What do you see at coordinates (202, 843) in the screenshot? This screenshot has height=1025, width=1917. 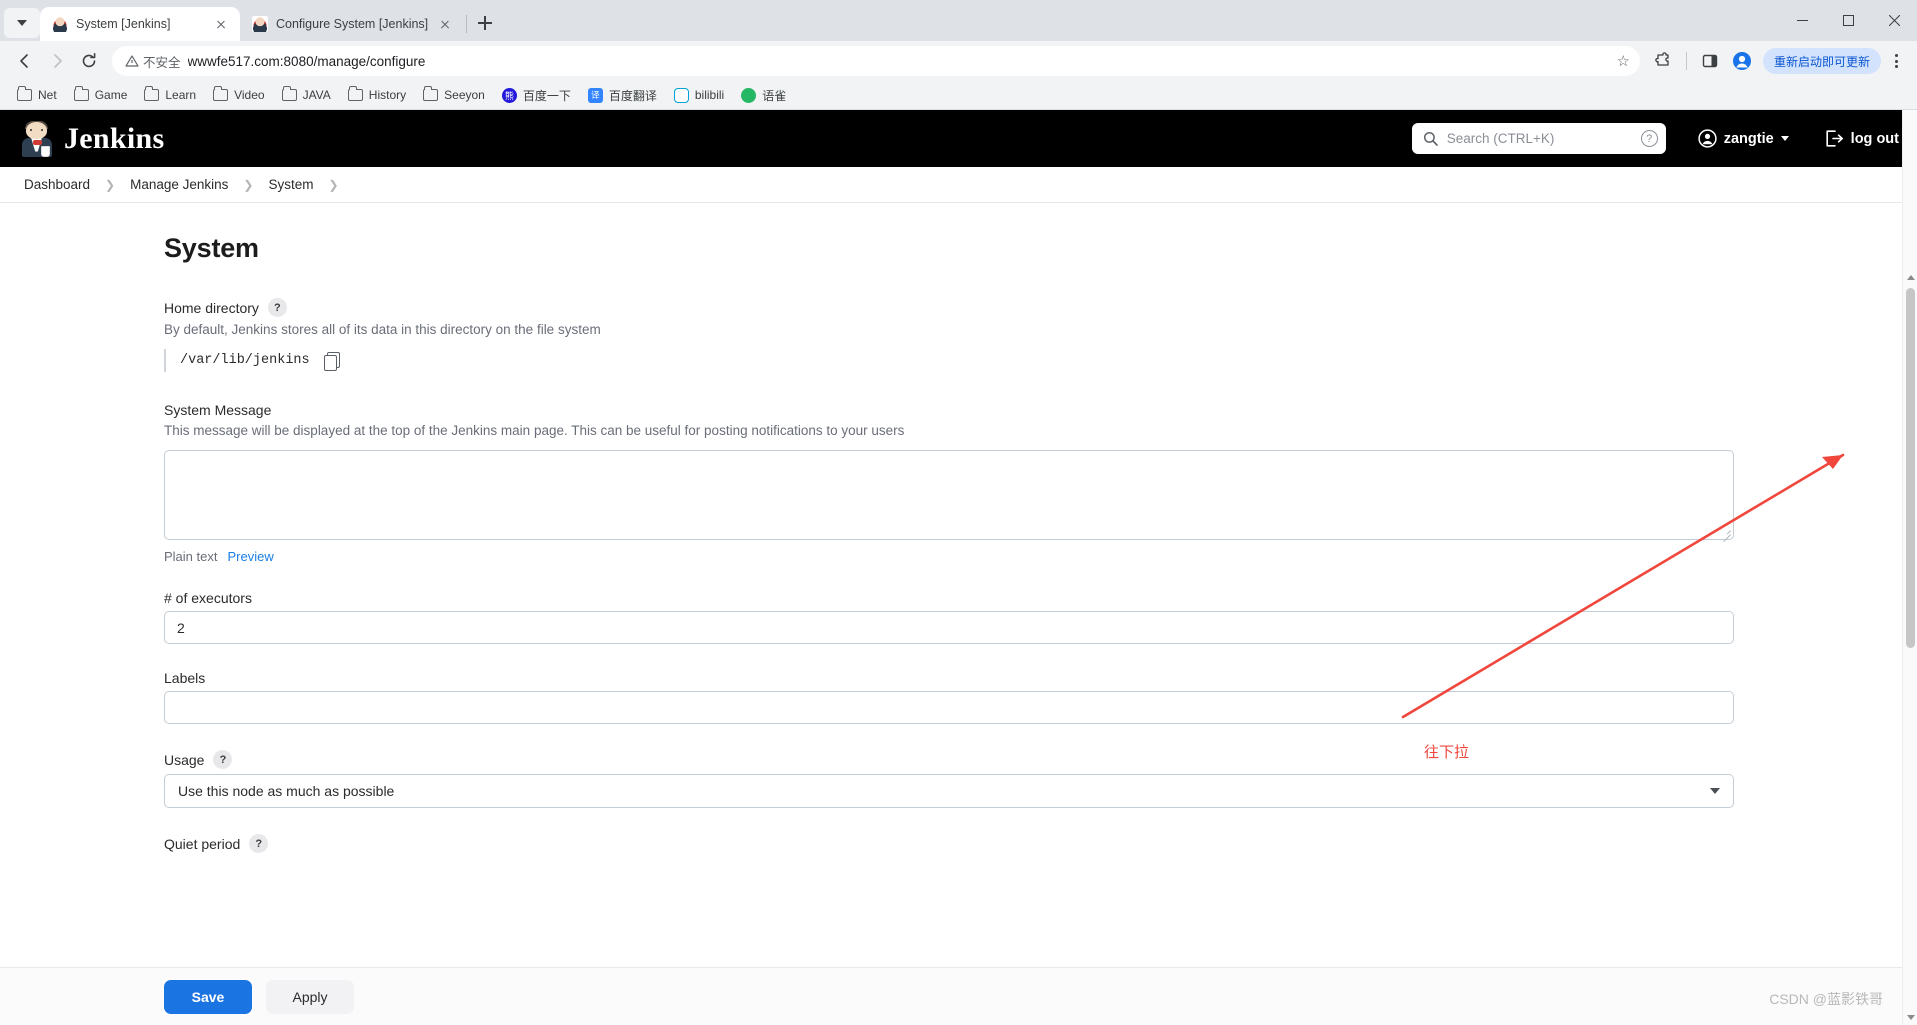 I see `field-label-text: Quiet period` at bounding box center [202, 843].